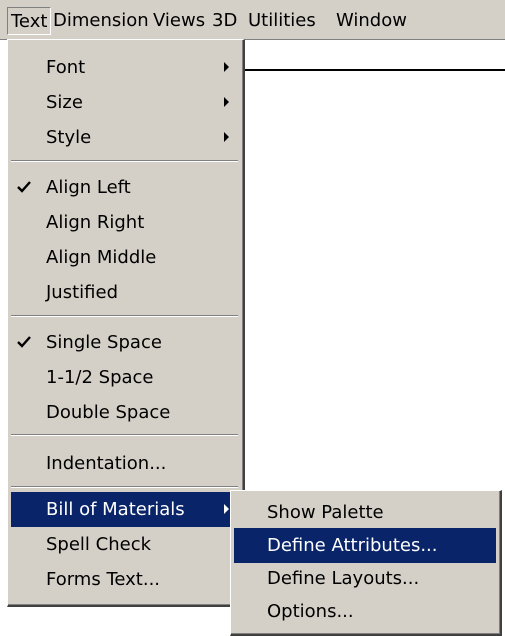 Image resolution: width=505 pixels, height=636 pixels. Describe the element at coordinates (95, 222) in the screenshot. I see `menu-item-label: Align Right` at that location.